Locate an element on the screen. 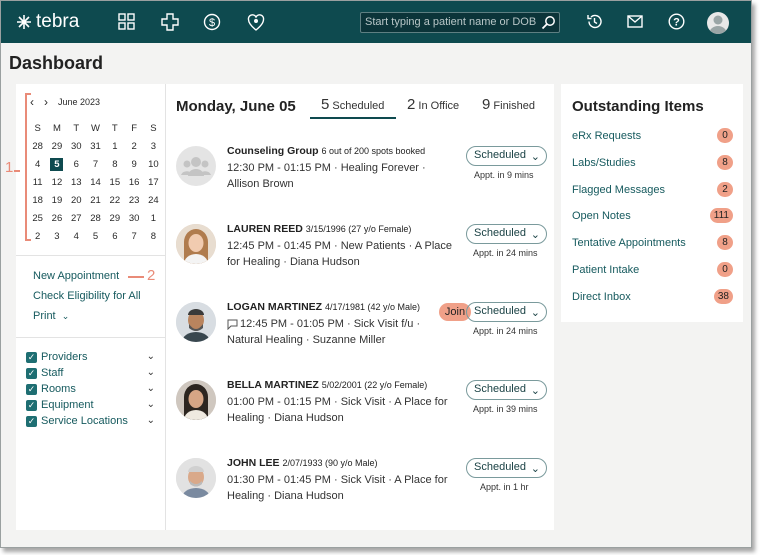 The height and width of the screenshot is (555, 765). outstanding-item: Flagged Messages 2 is located at coordinates (652, 189).